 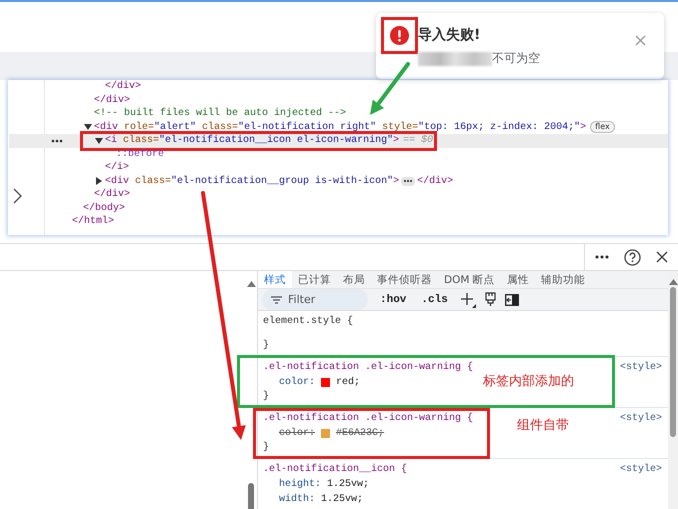 What do you see at coordinates (57, 141) in the screenshot?
I see `more-dots-icon` at bounding box center [57, 141].